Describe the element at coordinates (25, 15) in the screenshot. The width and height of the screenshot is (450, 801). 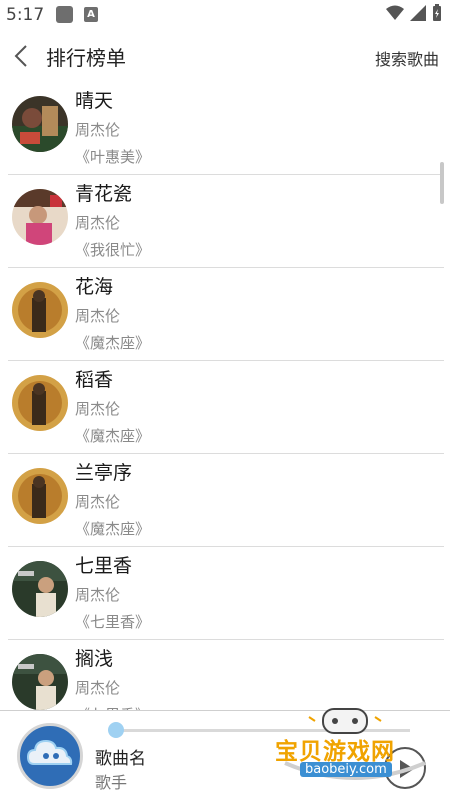
I see `status-time: 5:17` at that location.